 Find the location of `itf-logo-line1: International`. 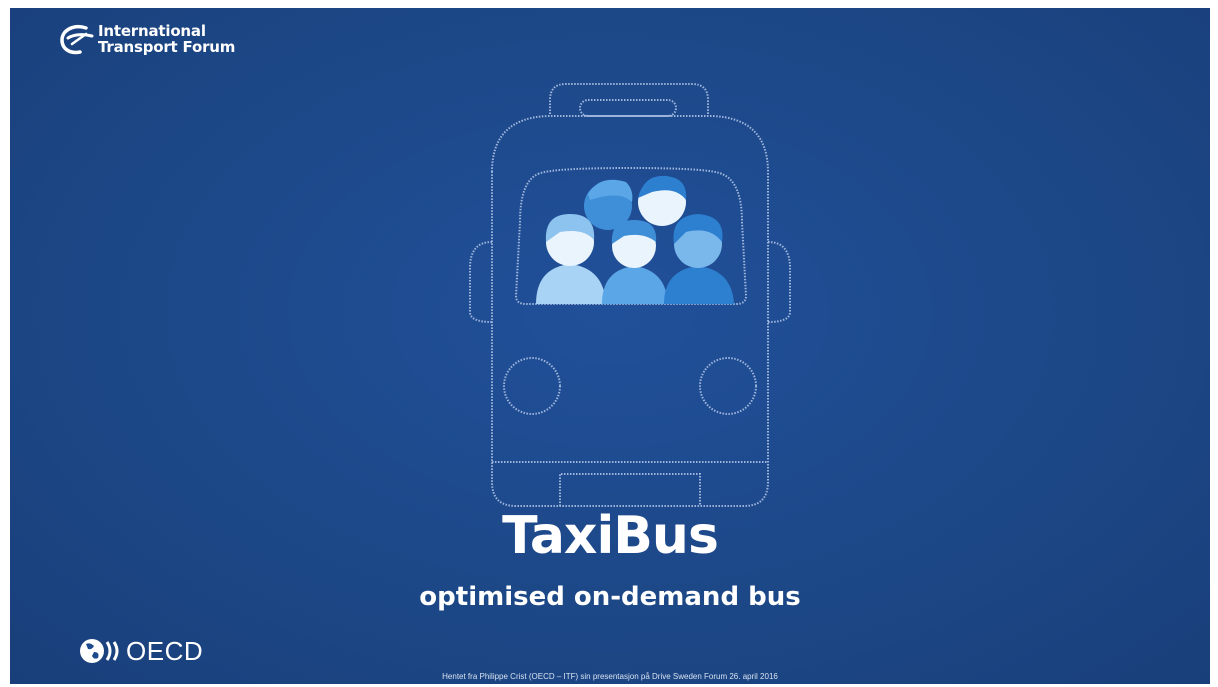

itf-logo-line1: International is located at coordinates (152, 31).